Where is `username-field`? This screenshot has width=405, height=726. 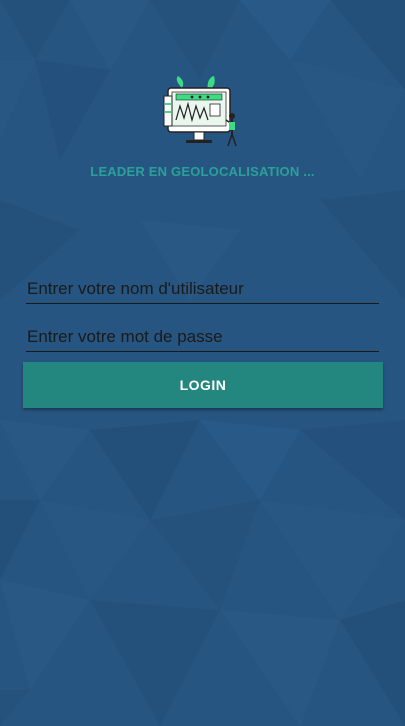
username-field is located at coordinates (202, 289).